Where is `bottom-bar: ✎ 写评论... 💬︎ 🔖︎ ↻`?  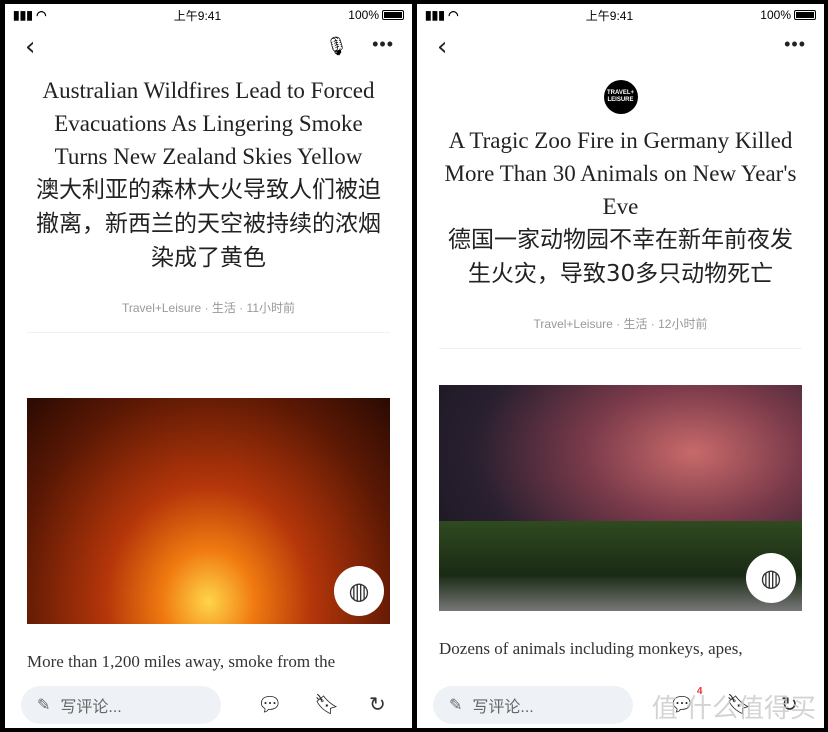
bottom-bar: ✎ 写评论... 💬︎ 🔖︎ ↻ is located at coordinates (208, 703).